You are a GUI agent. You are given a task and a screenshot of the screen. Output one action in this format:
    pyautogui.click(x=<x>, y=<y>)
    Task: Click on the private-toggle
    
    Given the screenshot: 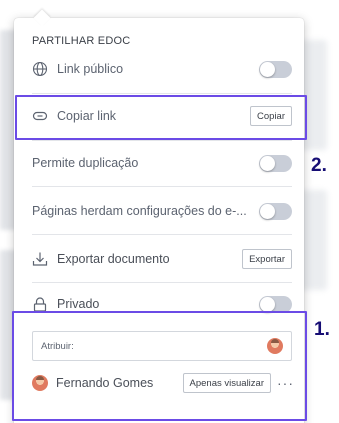 What is the action you would take?
    pyautogui.click(x=275, y=304)
    